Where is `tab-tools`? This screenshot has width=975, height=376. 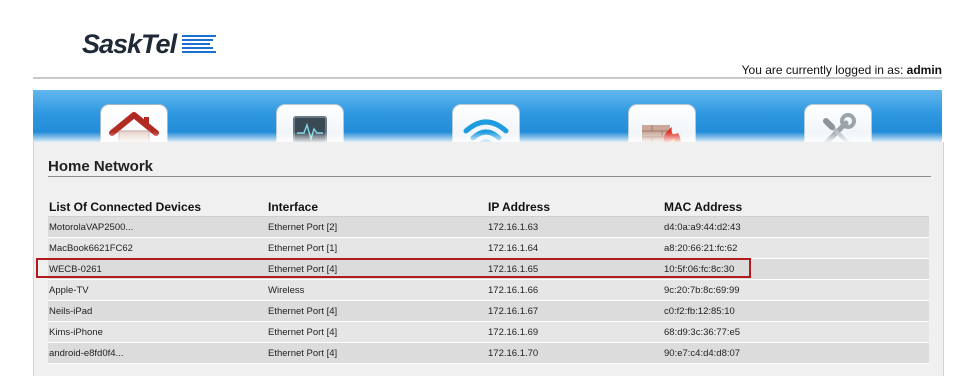
tab-tools is located at coordinates (838, 123).